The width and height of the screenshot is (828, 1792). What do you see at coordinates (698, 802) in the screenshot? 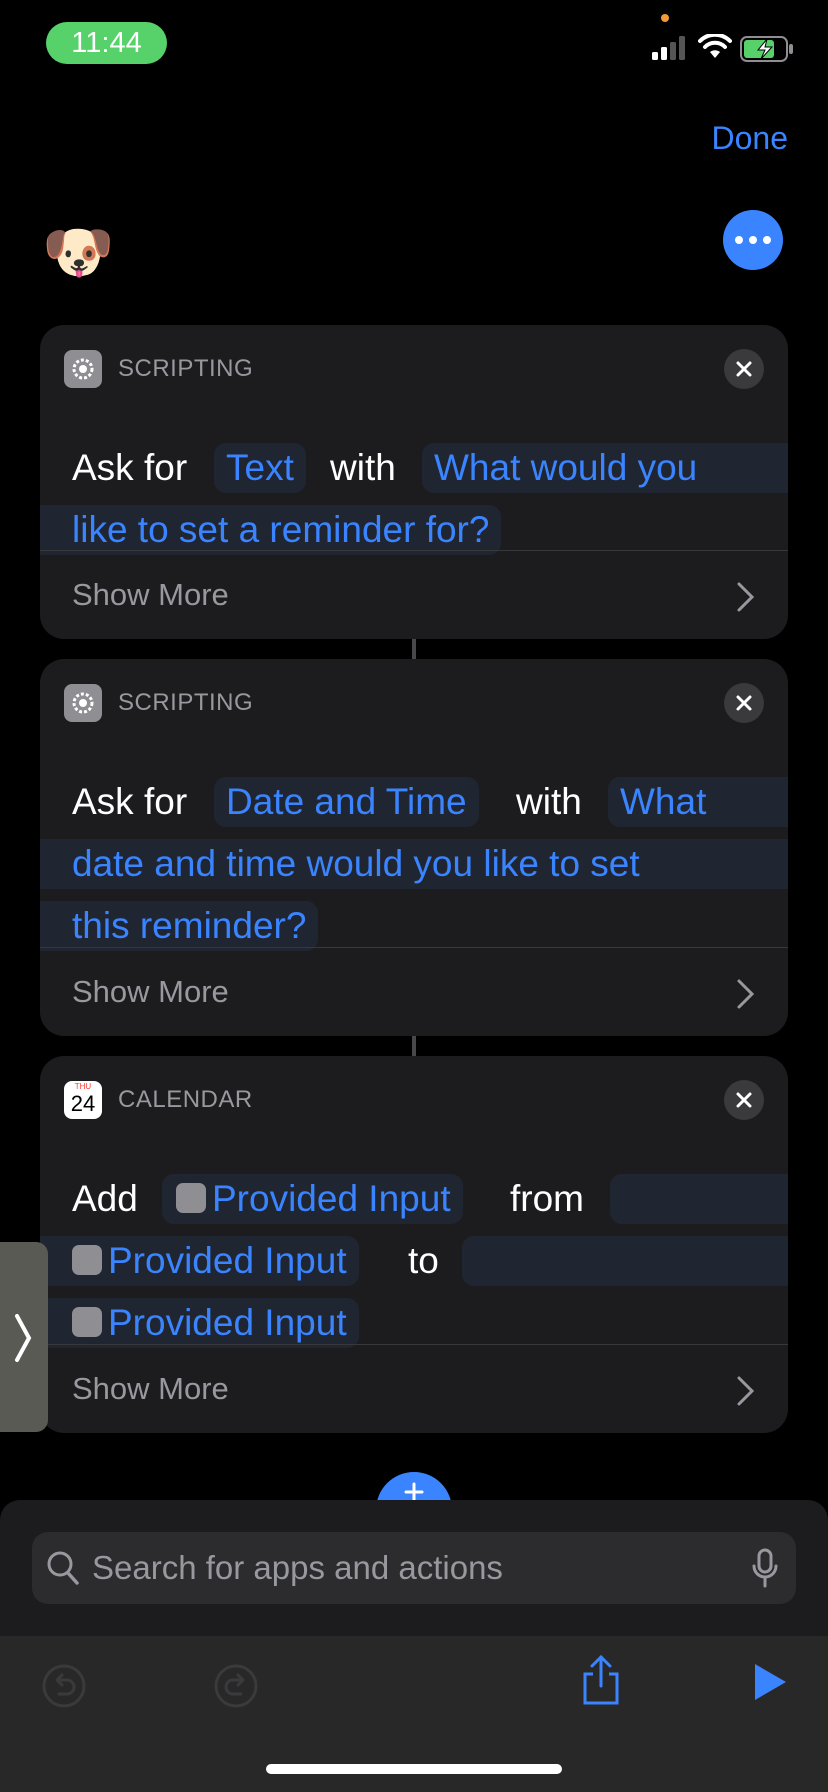
I see `prompt-token: What` at bounding box center [698, 802].